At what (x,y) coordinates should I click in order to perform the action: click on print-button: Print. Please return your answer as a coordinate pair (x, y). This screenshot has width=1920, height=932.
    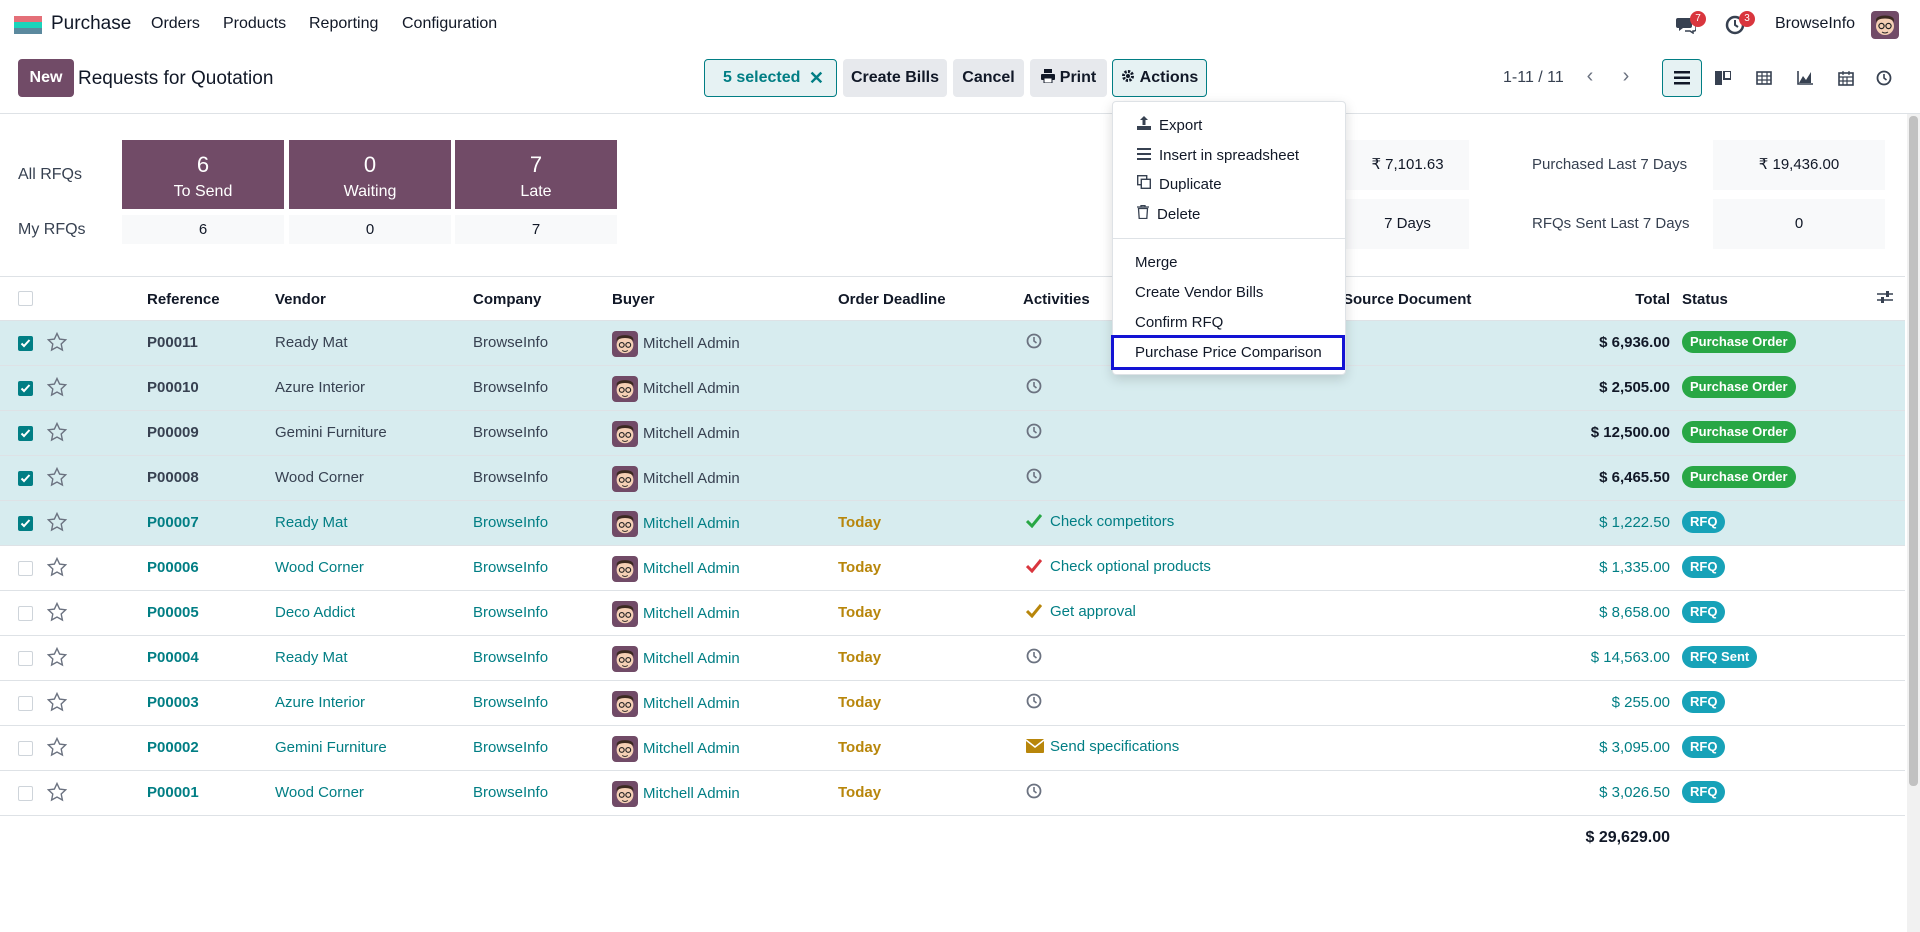
    Looking at the image, I should click on (1068, 78).